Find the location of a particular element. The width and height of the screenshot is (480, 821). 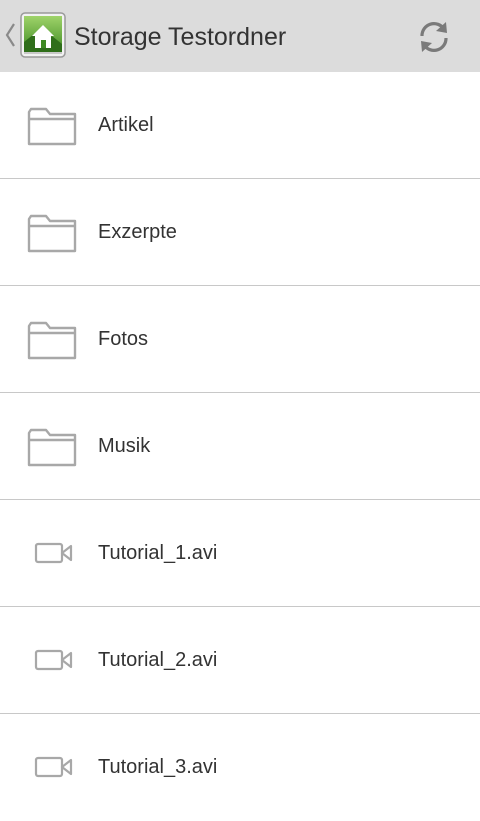

action-bar: Storage Testordner is located at coordinates (240, 36).